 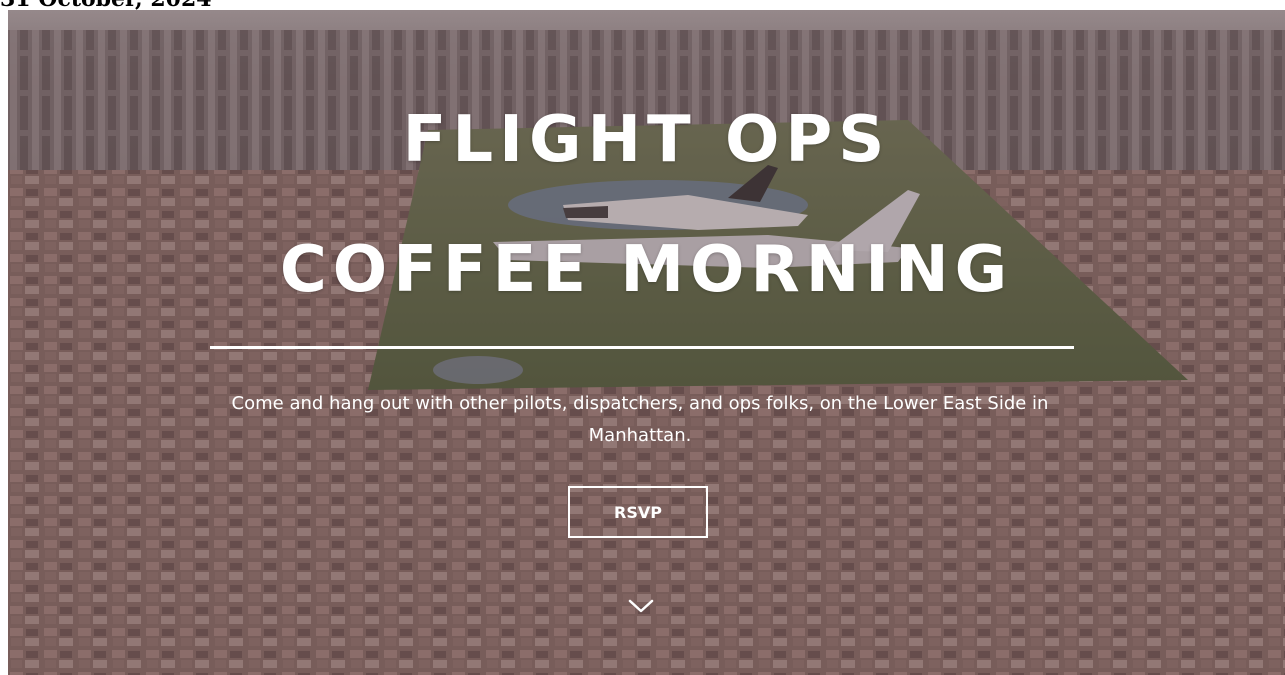 I want to click on chevron-down-icon, so click(x=641, y=606).